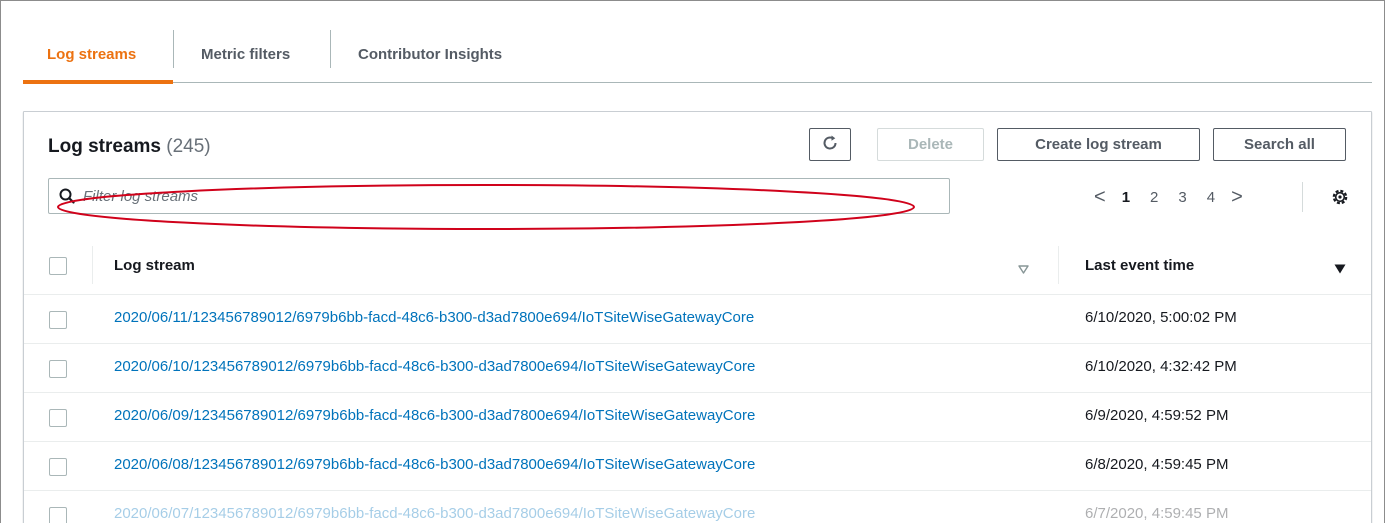 The image size is (1385, 523). What do you see at coordinates (66, 196) in the screenshot?
I see `search-icon` at bounding box center [66, 196].